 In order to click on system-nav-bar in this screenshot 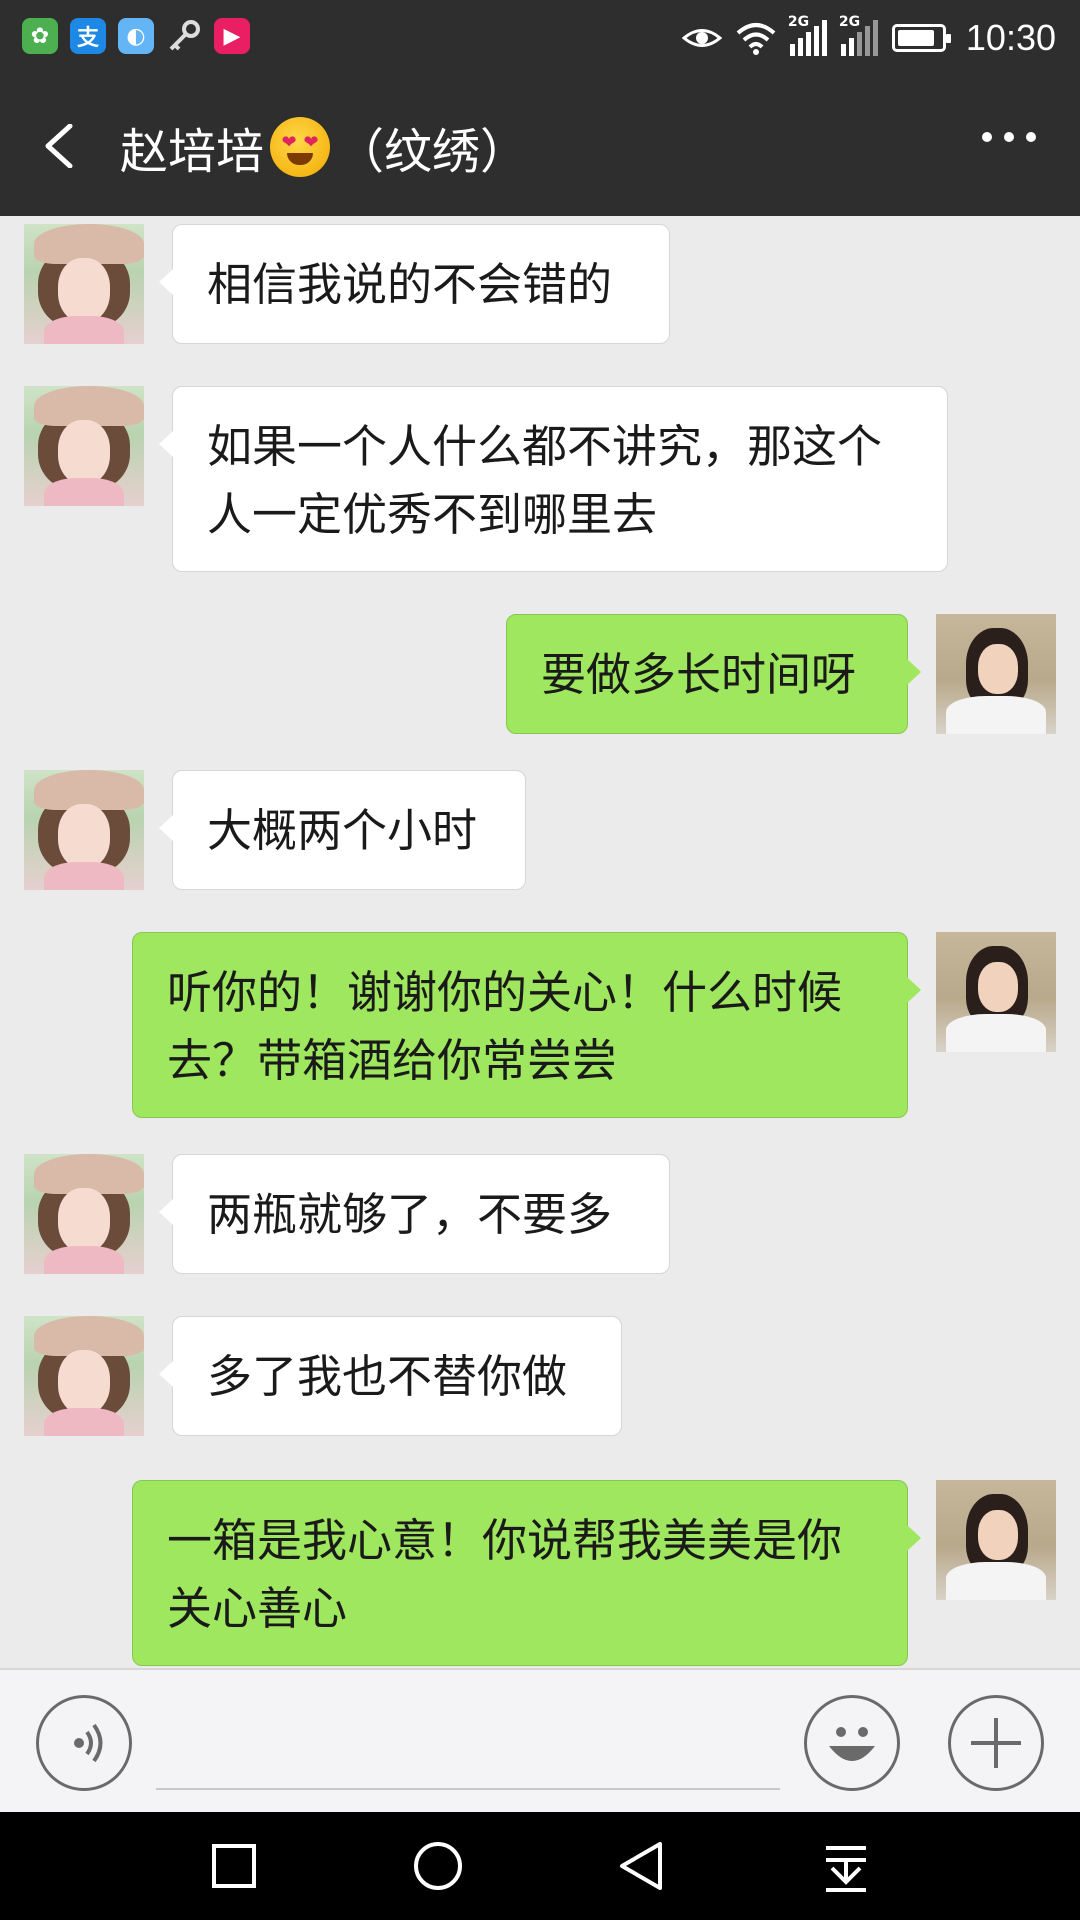, I will do `click(540, 1866)`.